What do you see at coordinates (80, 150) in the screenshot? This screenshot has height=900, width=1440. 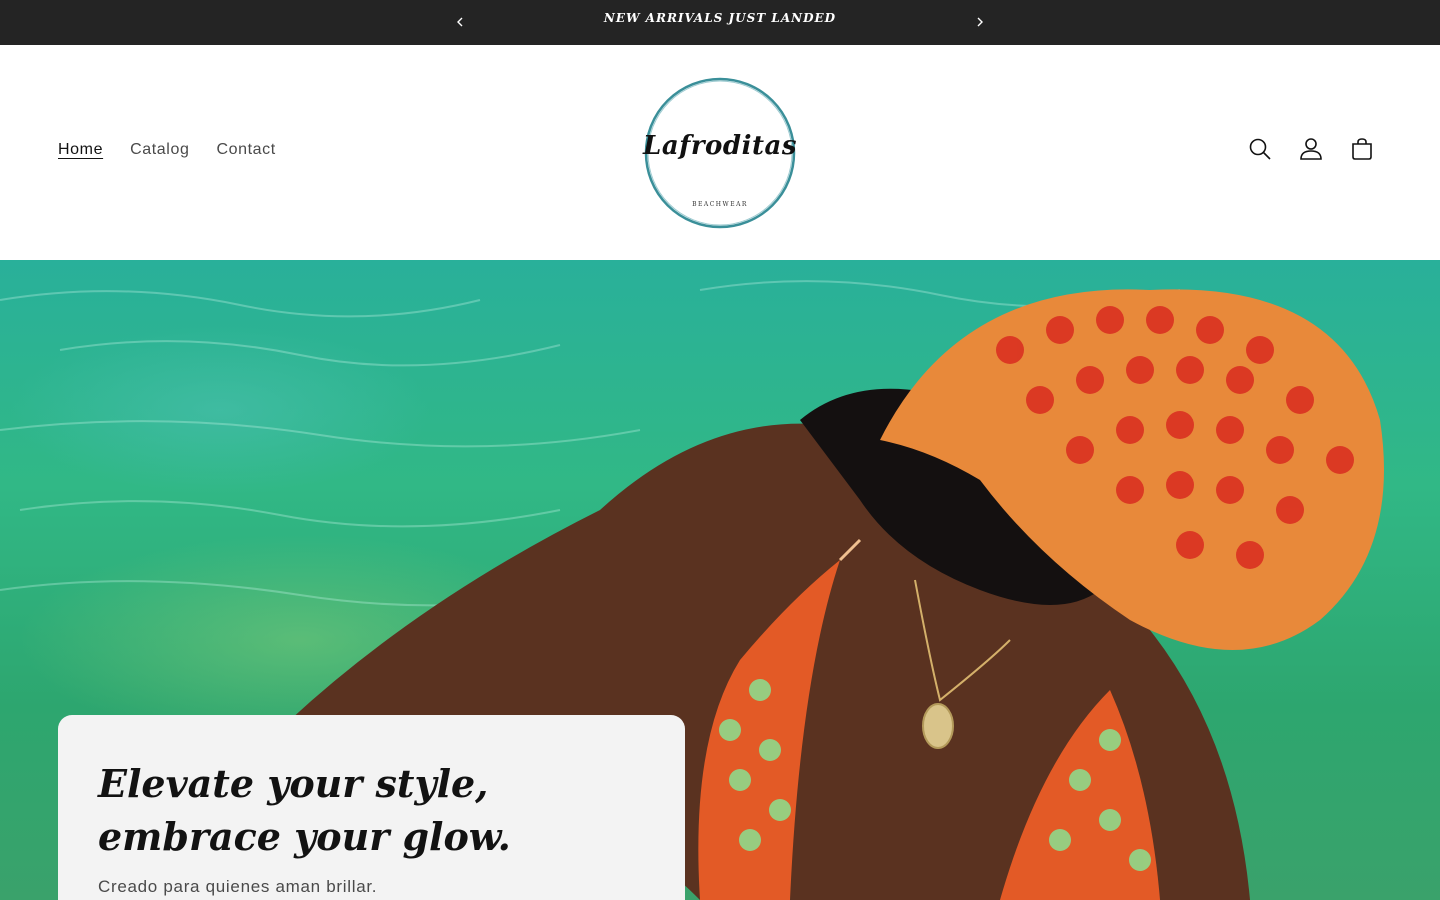 I see `nav-home-link: Home` at bounding box center [80, 150].